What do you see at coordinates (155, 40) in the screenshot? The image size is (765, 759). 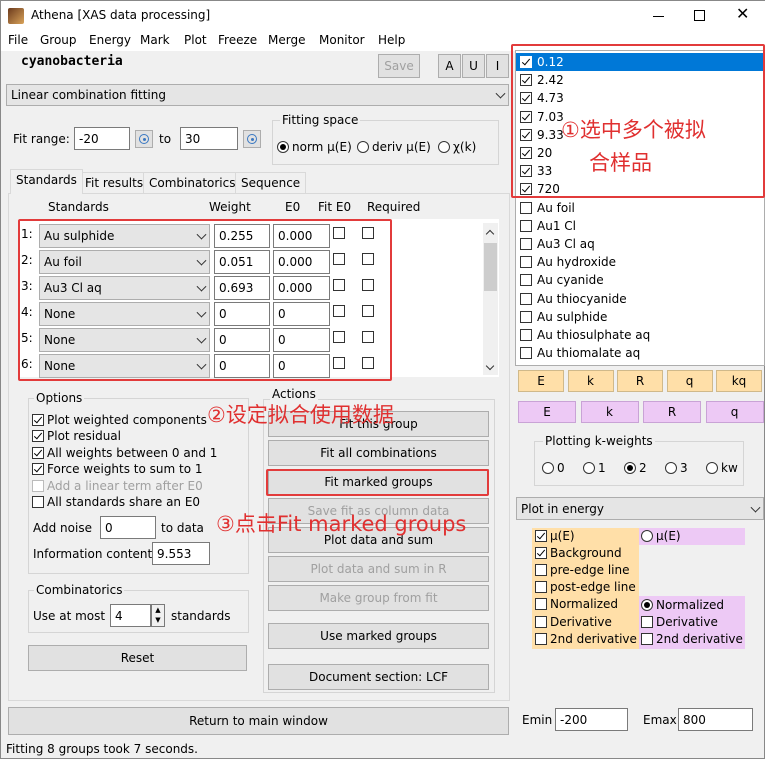 I see `menu-mark: Mark` at bounding box center [155, 40].